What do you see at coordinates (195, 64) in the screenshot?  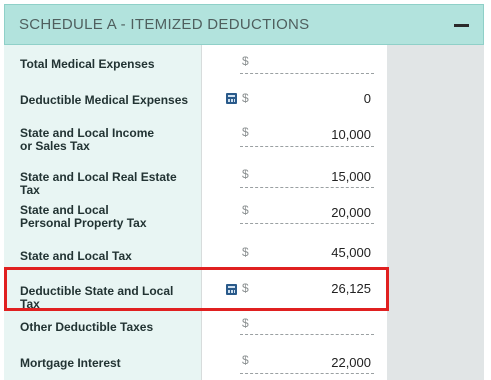 I see `row-total-medical-expenses: Total Medical Expenses $` at bounding box center [195, 64].